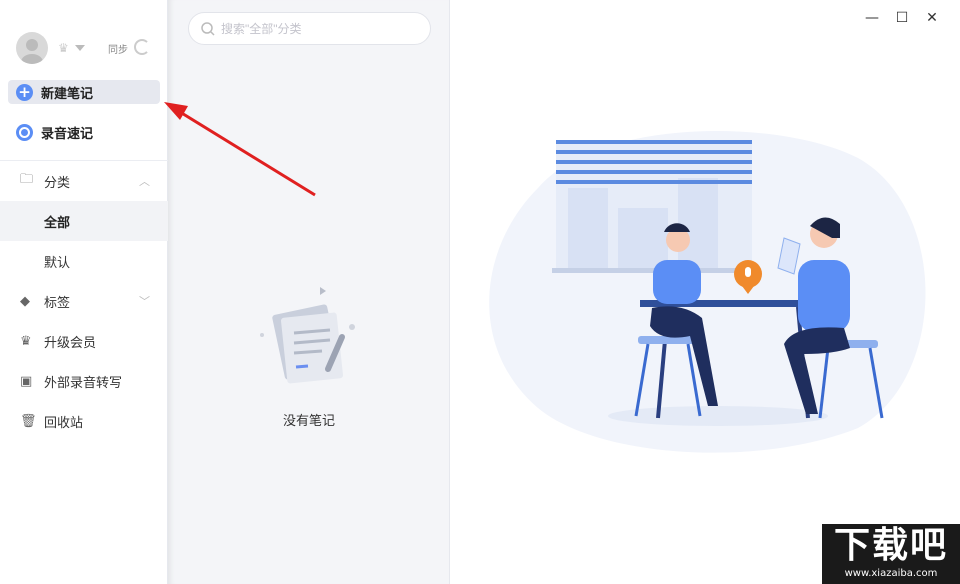  Describe the element at coordinates (24, 132) in the screenshot. I see `record-icon` at that location.